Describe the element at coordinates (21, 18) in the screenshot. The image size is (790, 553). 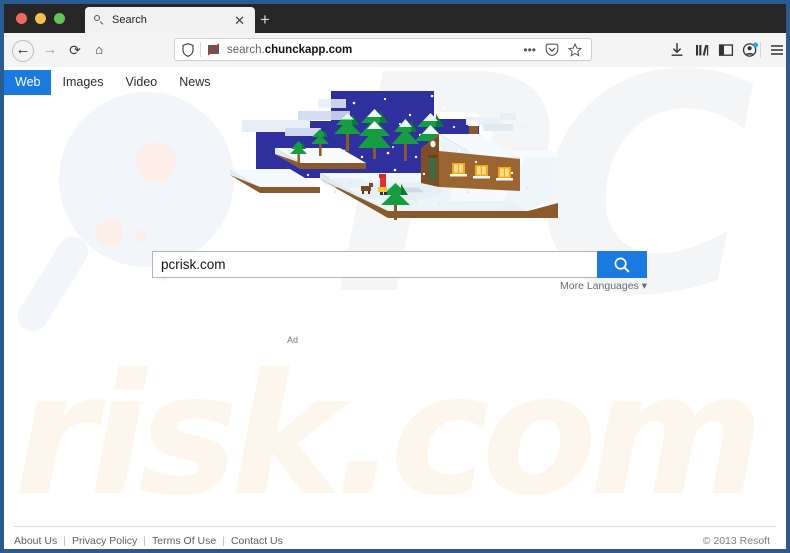
I see `close-window-button` at that location.